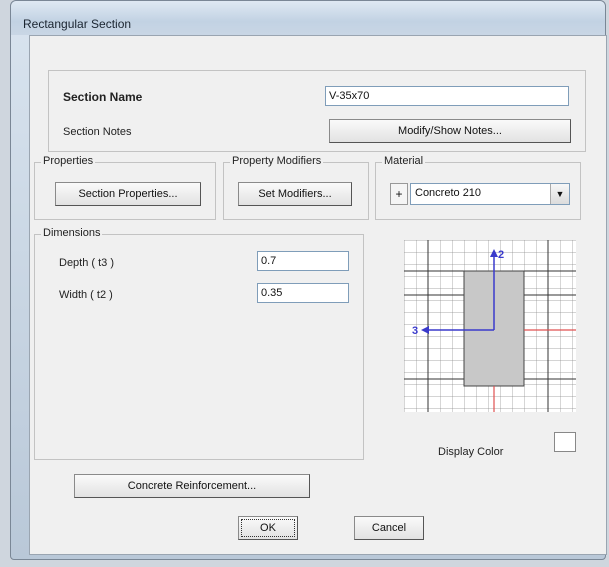  What do you see at coordinates (268, 528) in the screenshot?
I see `ok-button: OK` at bounding box center [268, 528].